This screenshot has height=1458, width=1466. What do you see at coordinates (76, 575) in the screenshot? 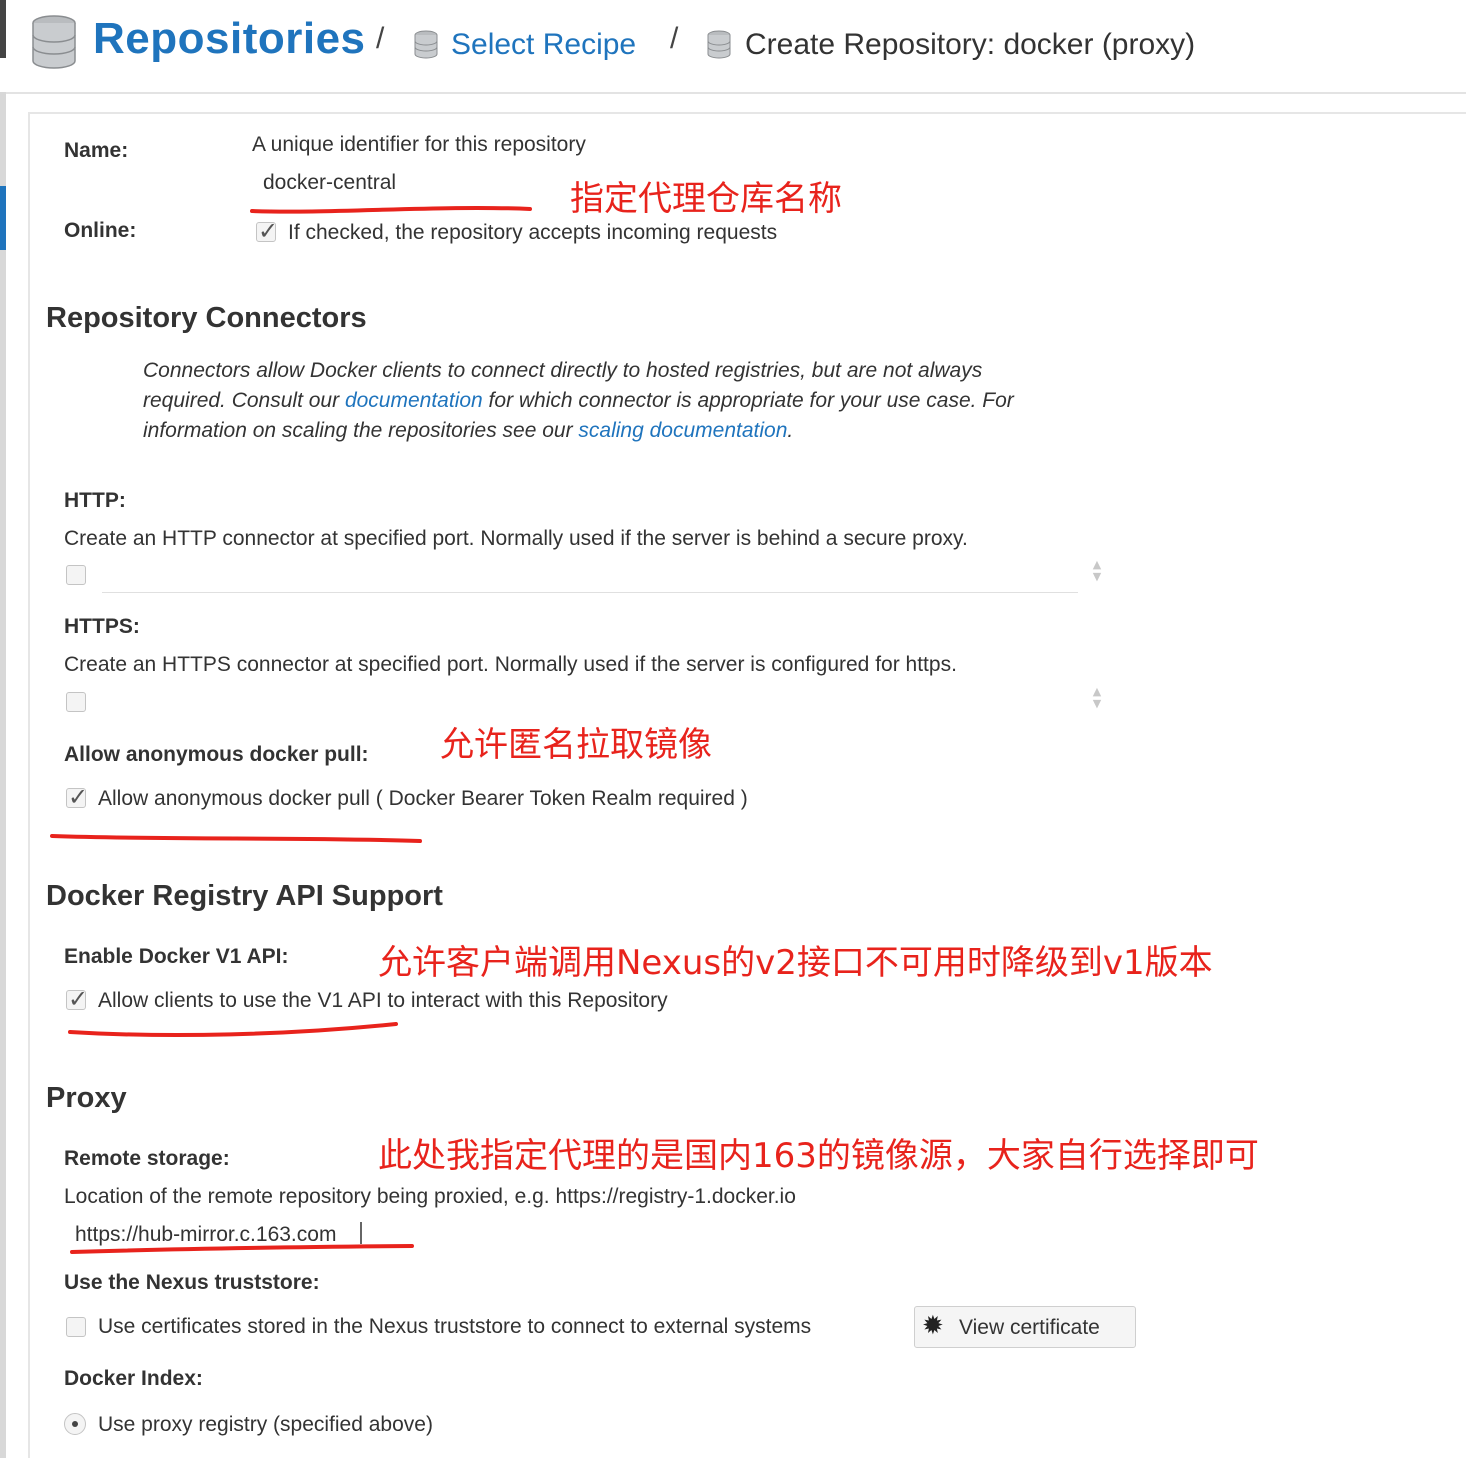
I see `http-checkbox` at bounding box center [76, 575].